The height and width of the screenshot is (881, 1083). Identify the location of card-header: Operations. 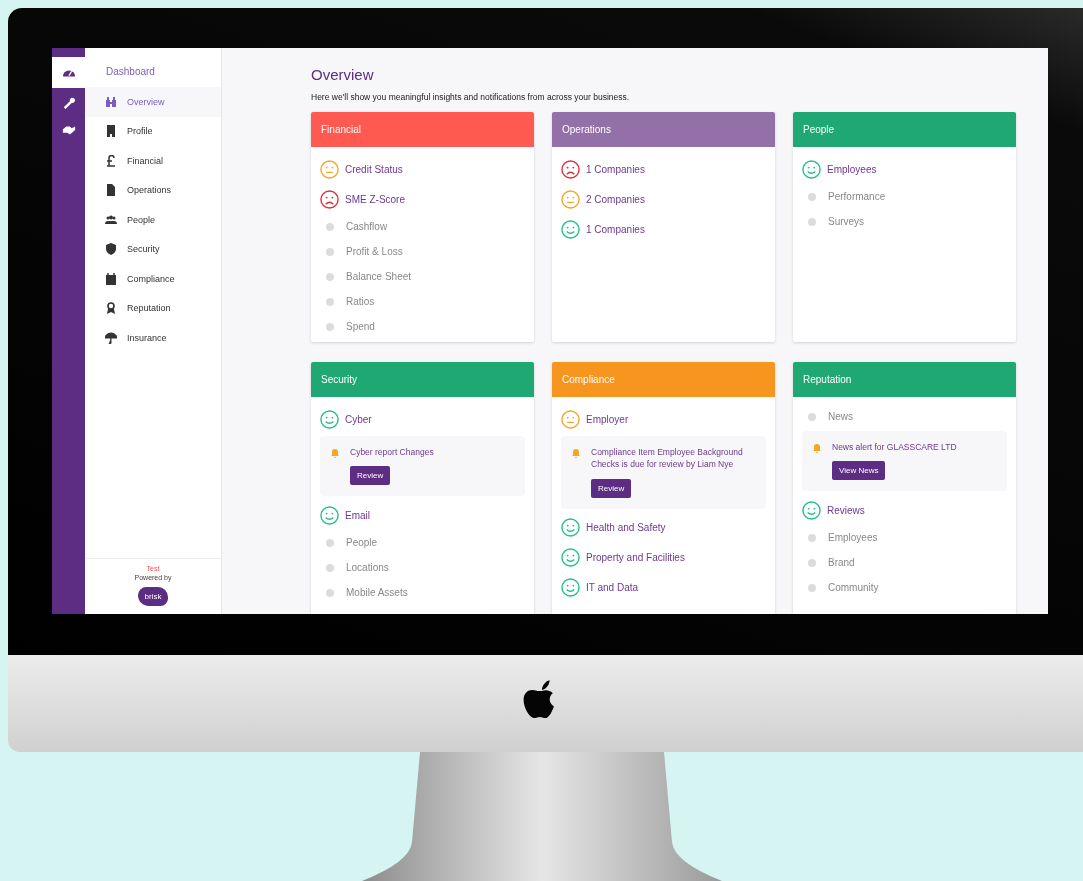
(663, 129).